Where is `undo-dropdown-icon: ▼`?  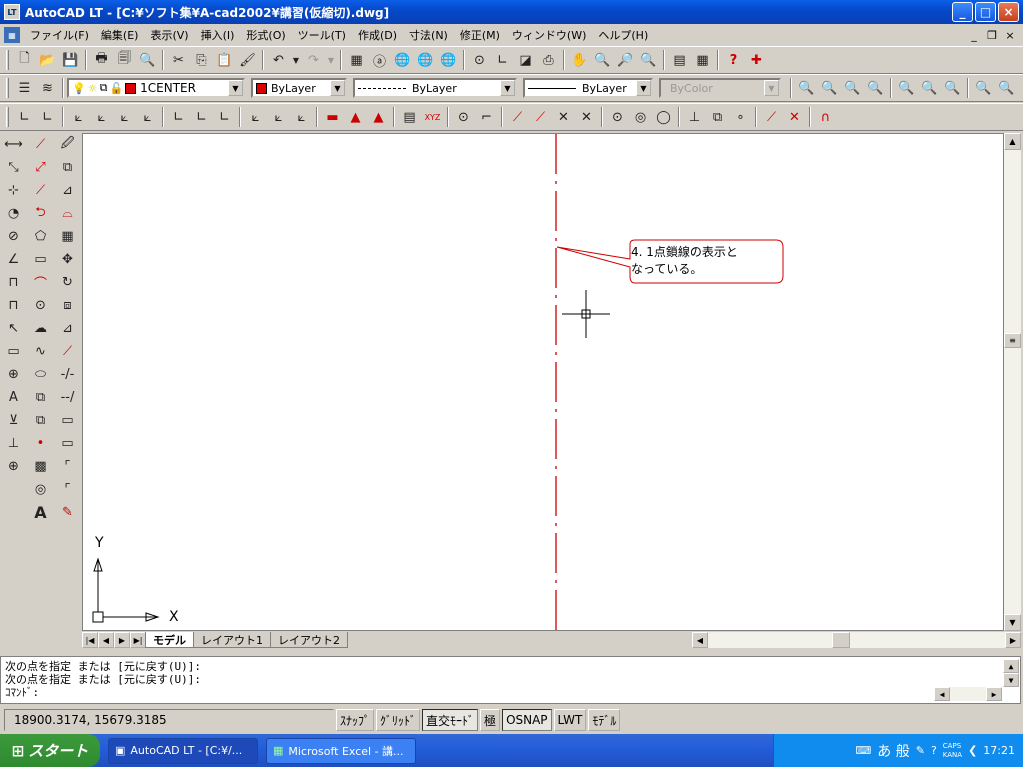 undo-dropdown-icon: ▼ is located at coordinates (296, 60).